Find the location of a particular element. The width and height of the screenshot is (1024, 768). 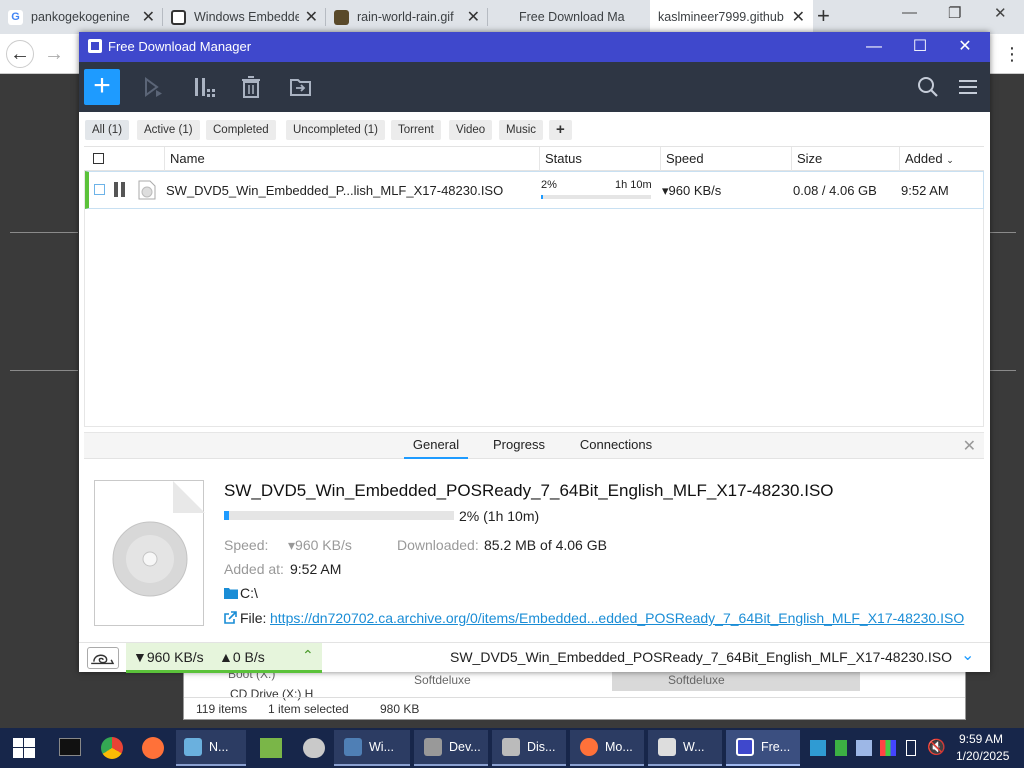

window-title: Free Download Manager is located at coordinates (180, 46).